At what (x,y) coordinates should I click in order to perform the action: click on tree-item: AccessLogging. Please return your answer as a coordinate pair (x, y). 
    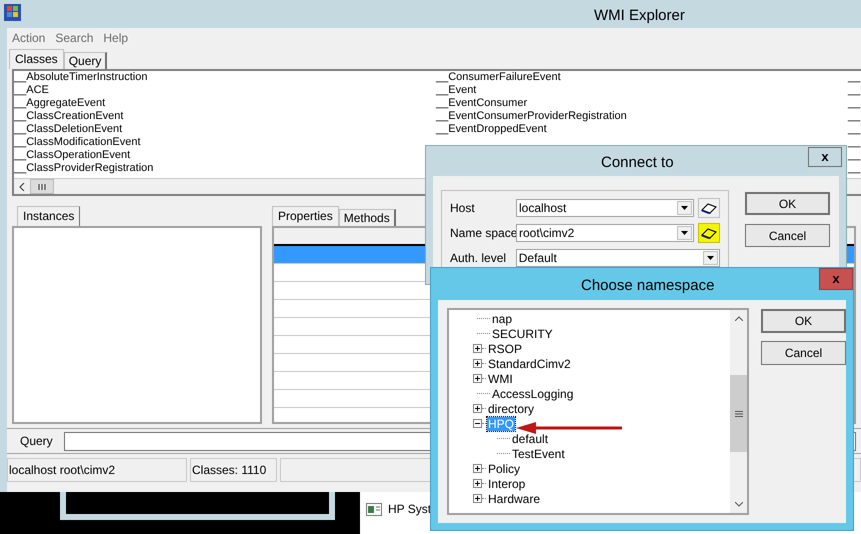
    Looking at the image, I should click on (532, 393).